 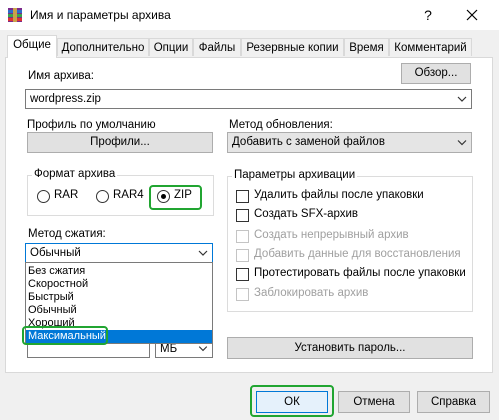 What do you see at coordinates (374, 402) in the screenshot?
I see `cancel-button: Отмена` at bounding box center [374, 402].